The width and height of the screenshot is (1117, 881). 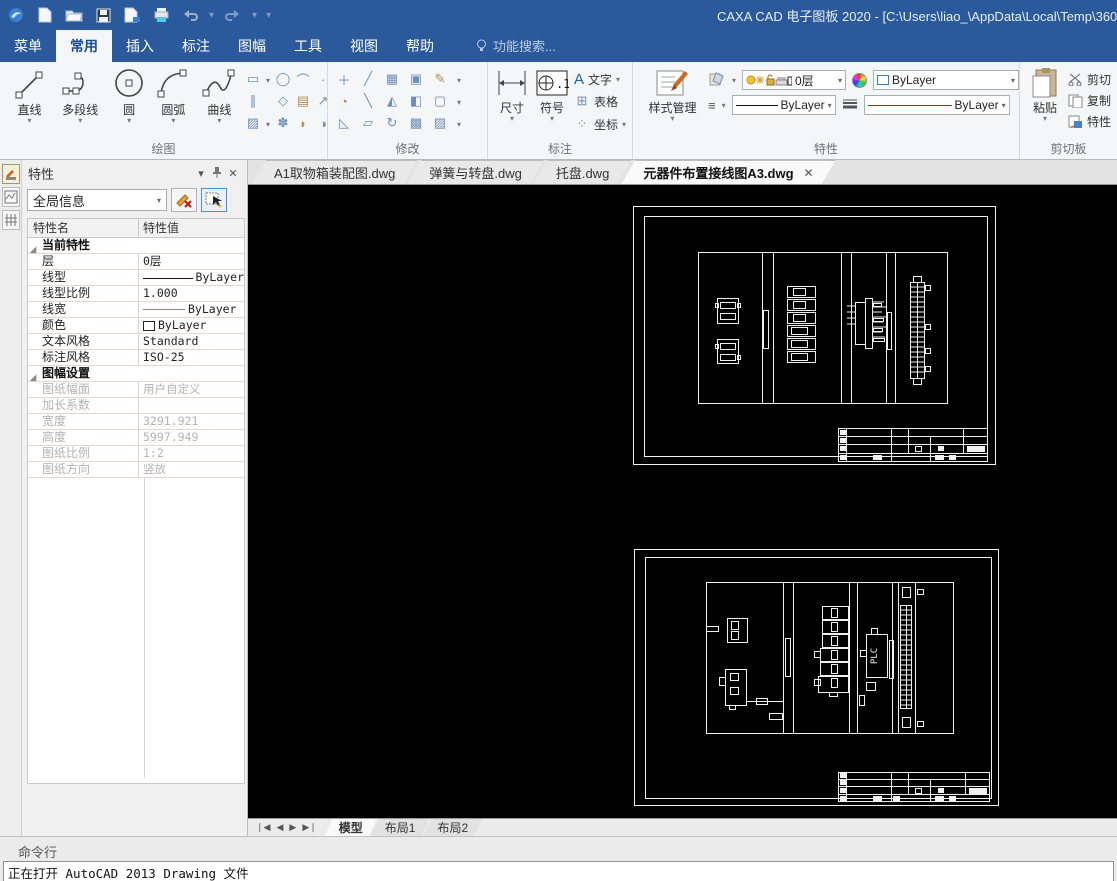 I want to click on command-line: 正在打开 AutoCAD 2013 Drawing 文件, so click(x=558, y=871).